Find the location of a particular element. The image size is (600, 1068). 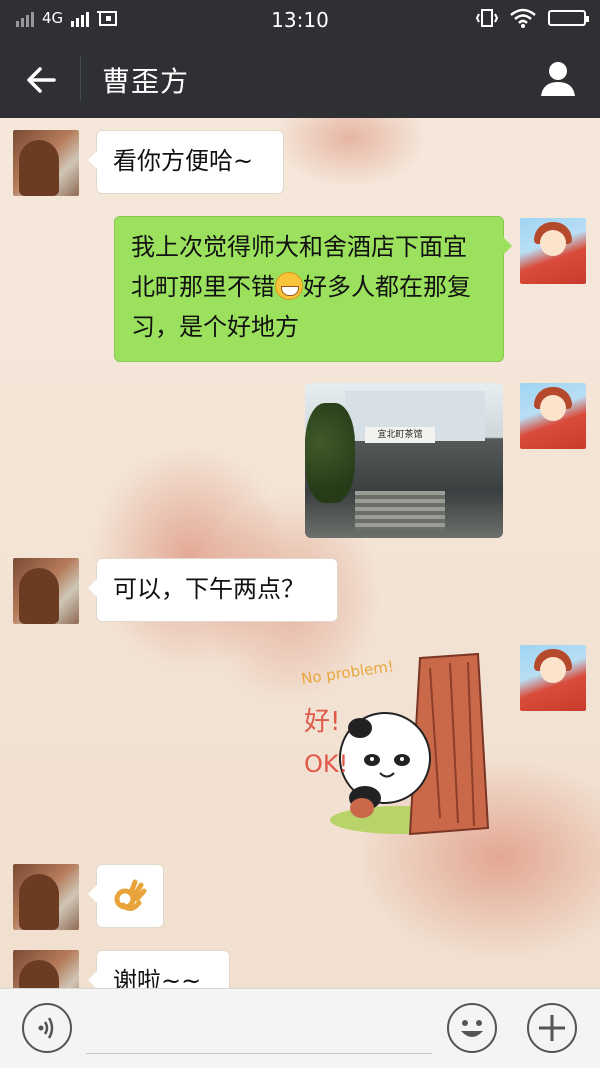

message-input is located at coordinates (259, 1053).